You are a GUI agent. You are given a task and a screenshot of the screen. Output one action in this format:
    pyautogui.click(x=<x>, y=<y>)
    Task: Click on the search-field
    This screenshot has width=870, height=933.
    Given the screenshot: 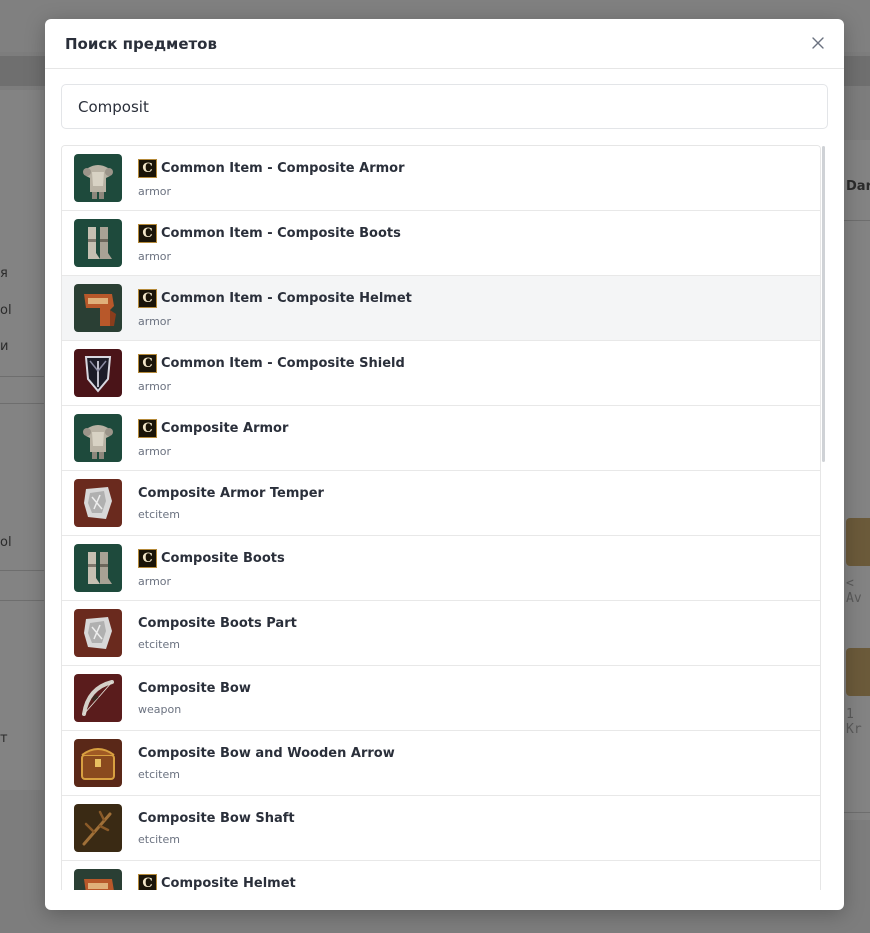 What is the action you would take?
    pyautogui.click(x=444, y=106)
    